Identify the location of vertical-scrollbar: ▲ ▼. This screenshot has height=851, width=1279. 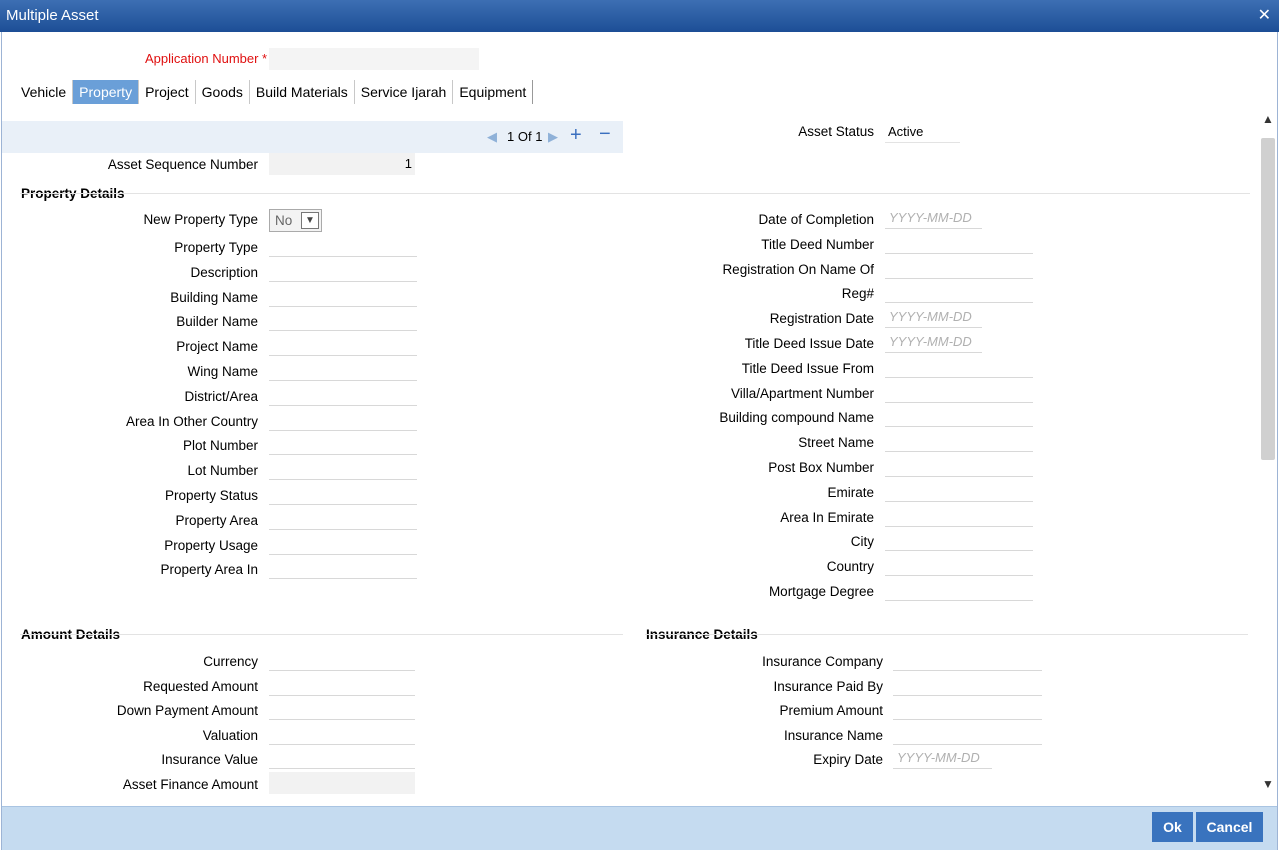
(1268, 454).